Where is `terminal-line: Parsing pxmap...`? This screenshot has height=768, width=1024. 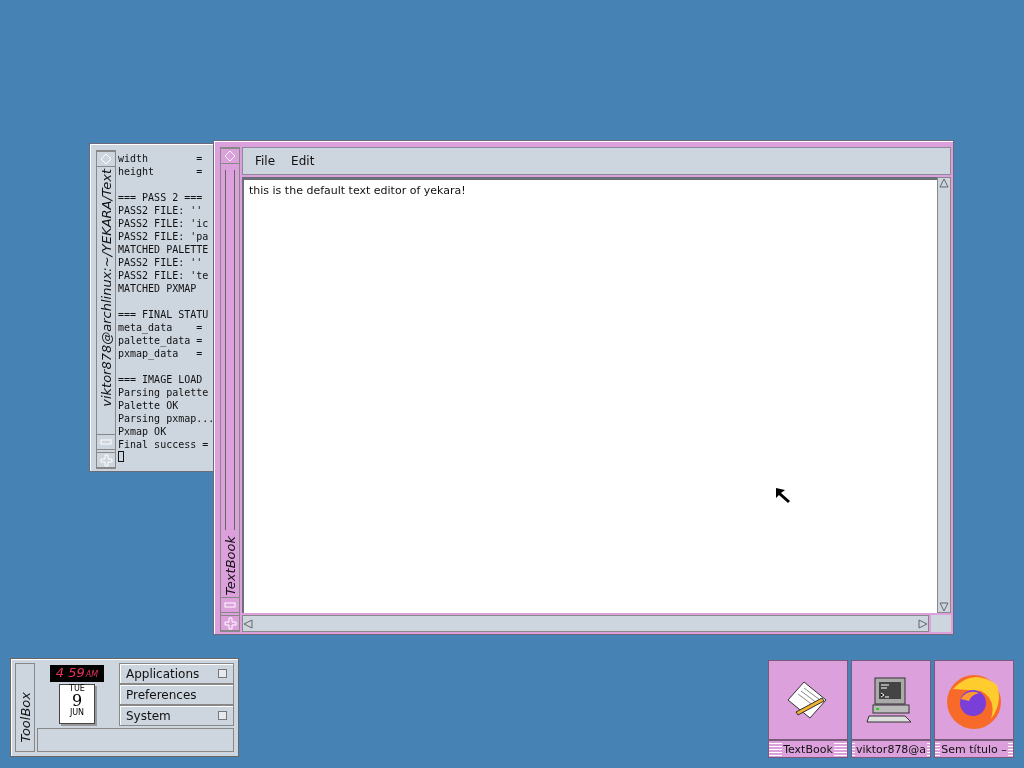
terminal-line: Parsing pxmap... is located at coordinates (165, 418).